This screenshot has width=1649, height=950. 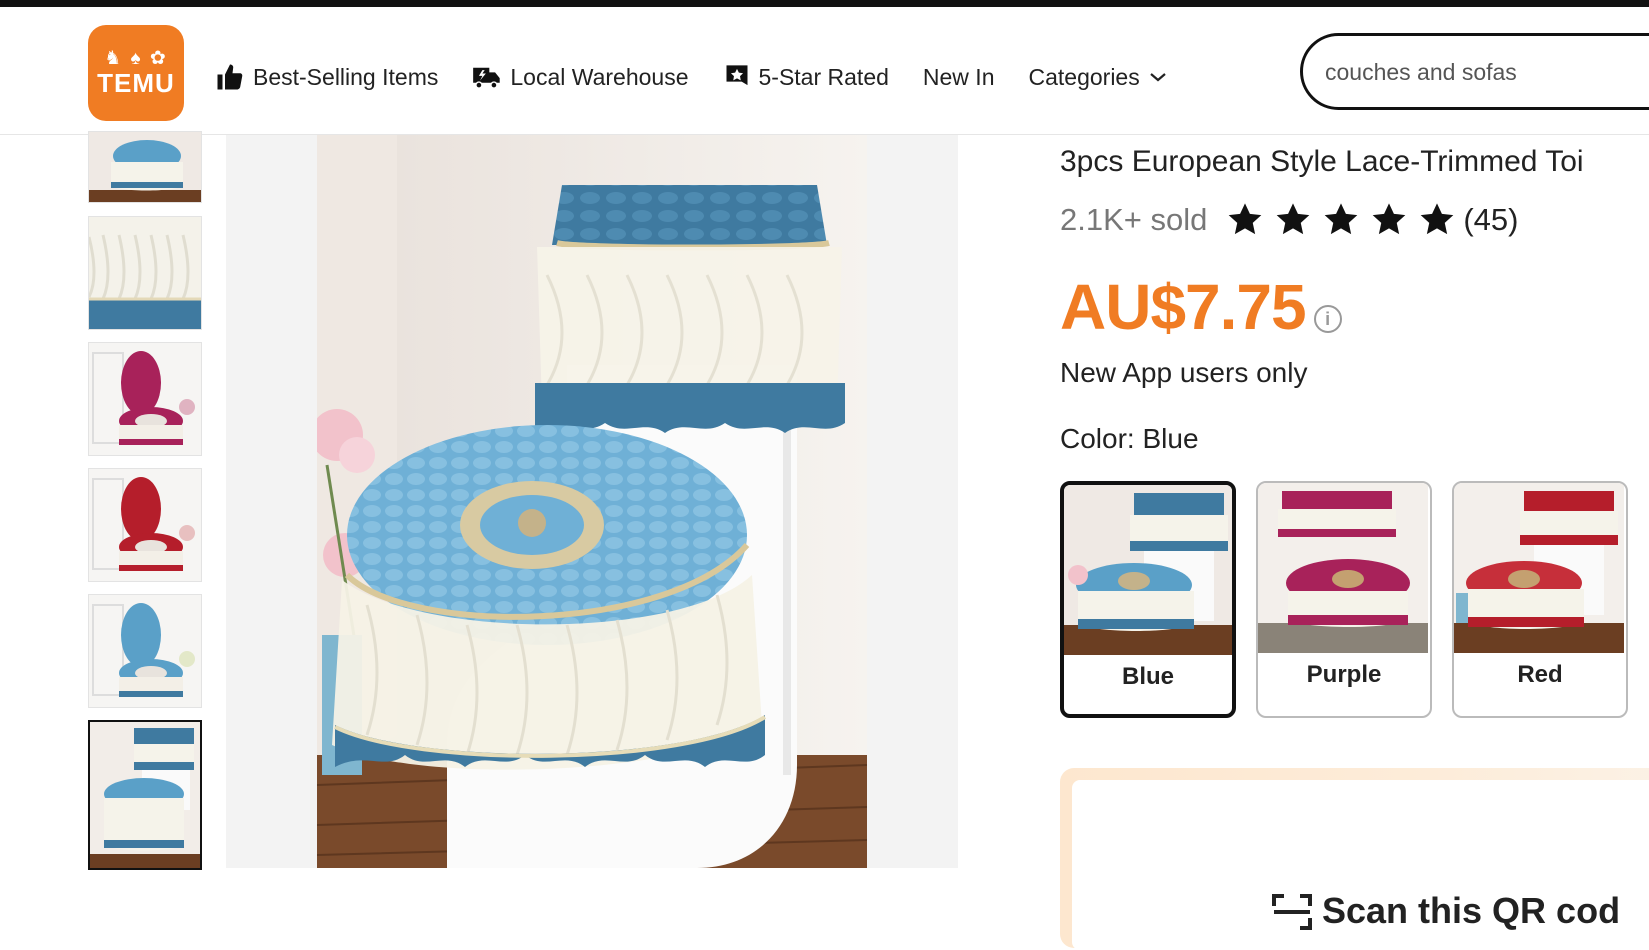 What do you see at coordinates (1322, 161) in the screenshot?
I see `product-title: 3pcs European Style Lace-Trimmed Toi` at bounding box center [1322, 161].